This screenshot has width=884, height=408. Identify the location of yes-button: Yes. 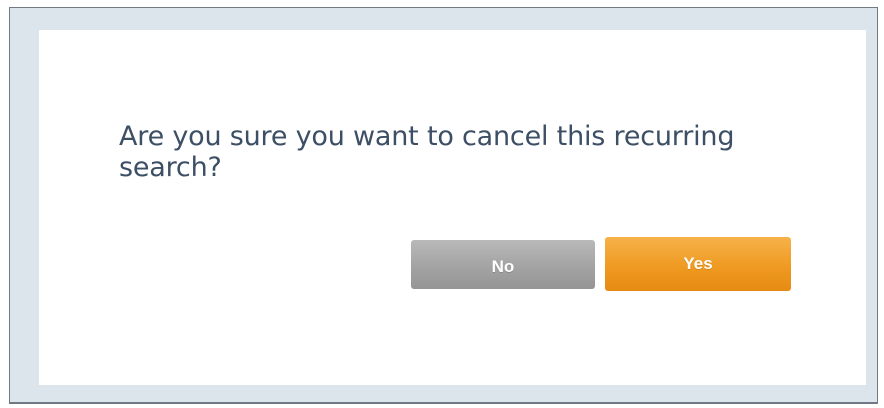
(698, 264).